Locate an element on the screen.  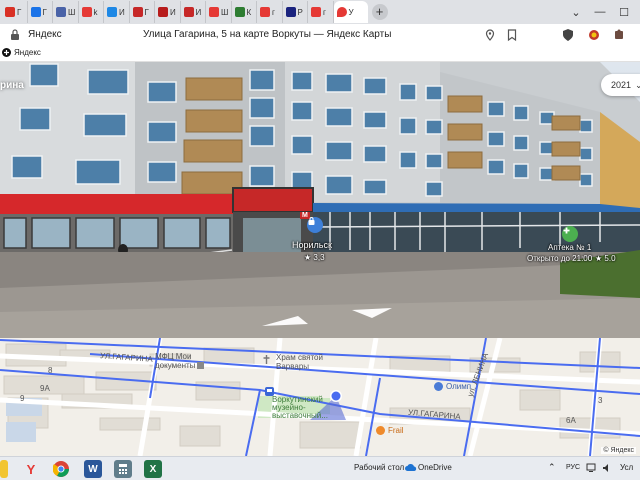
map-copyright: © Яндекс is located at coordinates (618, 450).